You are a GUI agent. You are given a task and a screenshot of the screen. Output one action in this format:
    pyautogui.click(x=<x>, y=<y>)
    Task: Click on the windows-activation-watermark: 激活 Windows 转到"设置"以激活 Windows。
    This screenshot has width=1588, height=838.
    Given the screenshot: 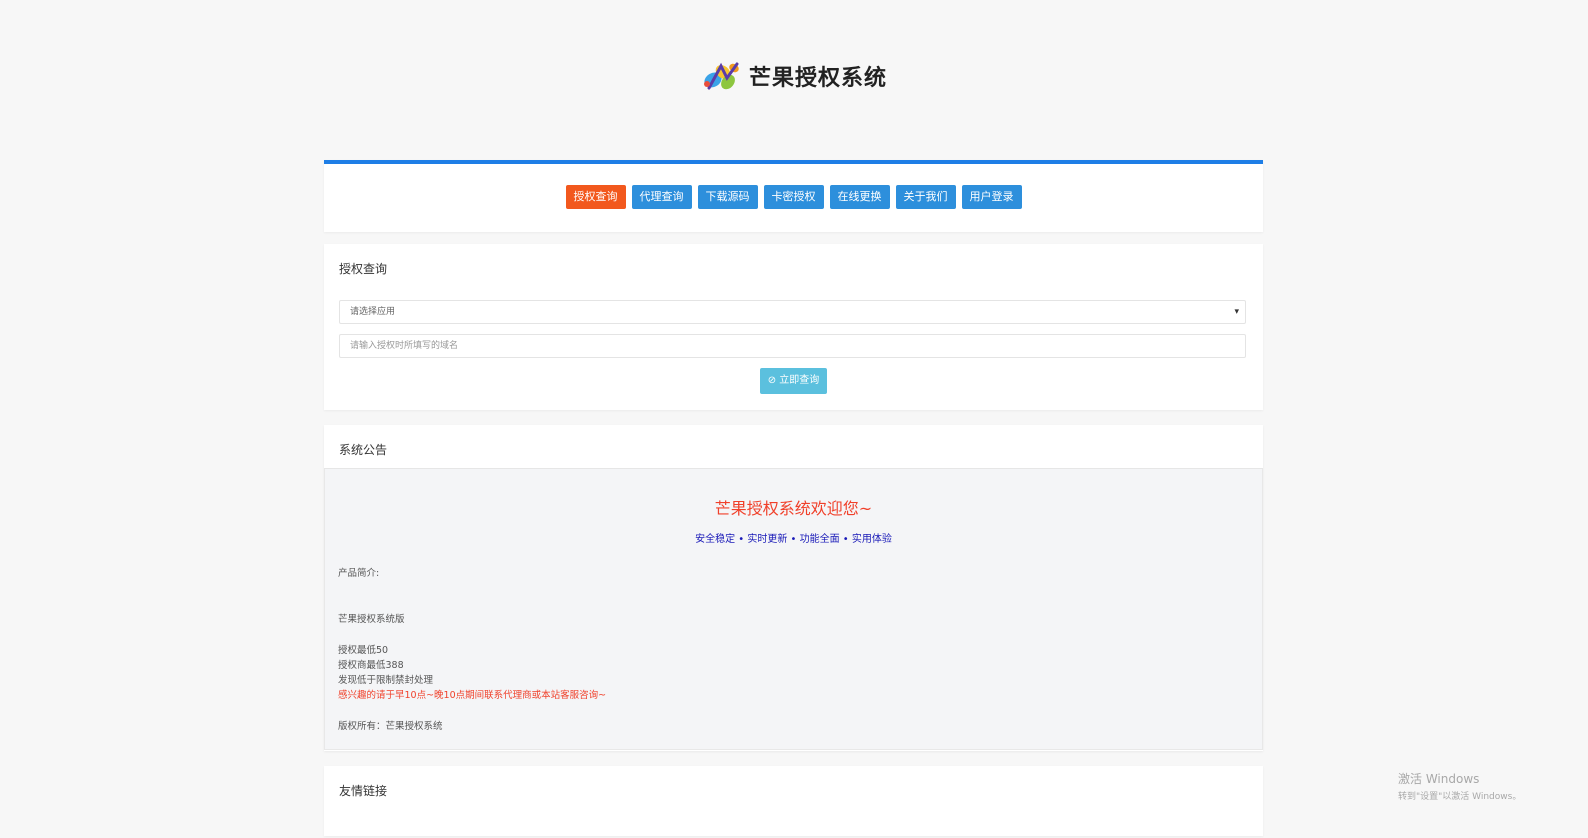 What is the action you would take?
    pyautogui.click(x=1459, y=786)
    